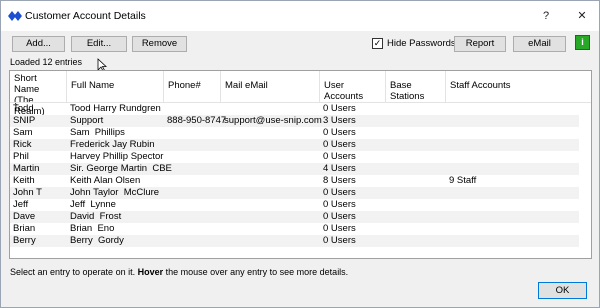  I want to click on footer-hint-prefix: Select an entry to operate on it., so click(74, 272).